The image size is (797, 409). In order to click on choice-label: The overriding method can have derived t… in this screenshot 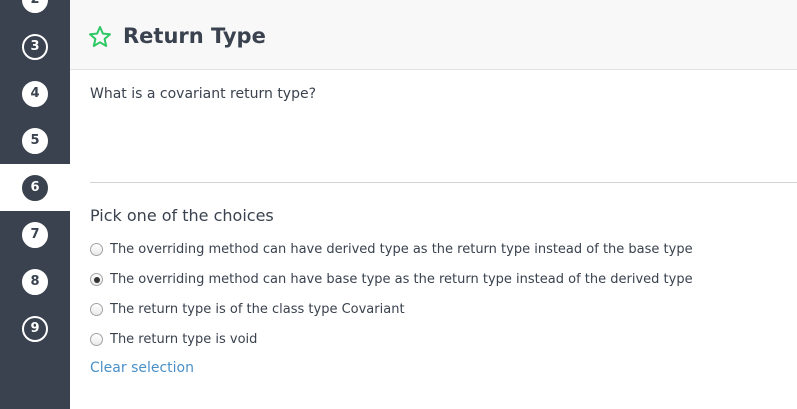, I will do `click(401, 249)`.